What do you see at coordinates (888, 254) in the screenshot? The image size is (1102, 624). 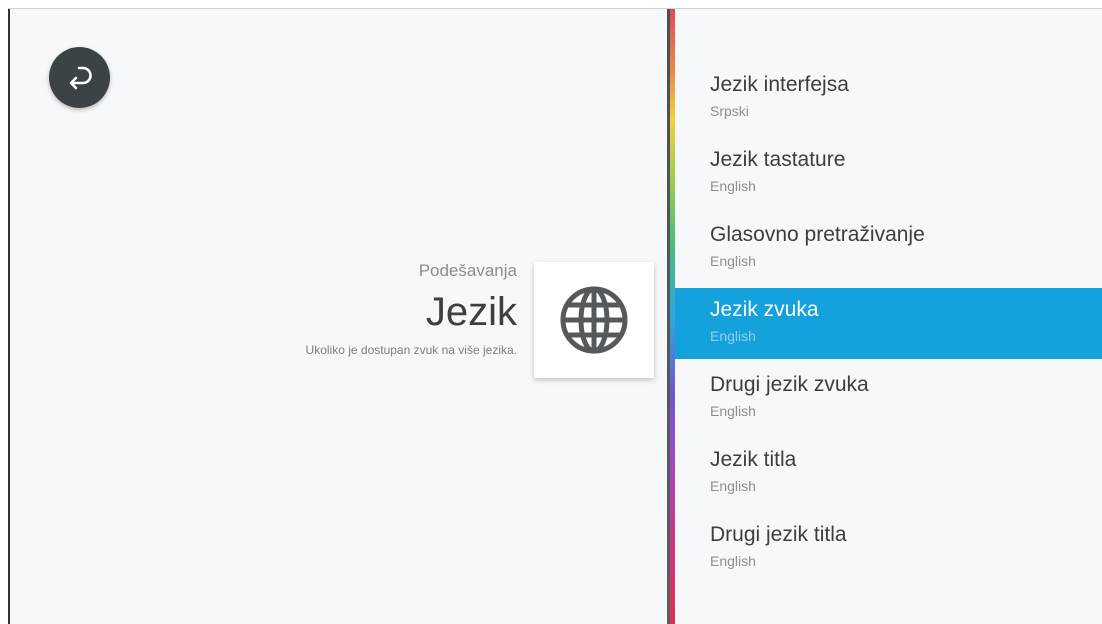 I see `menu-item-voice-search: Glasovno pretraživanje English` at bounding box center [888, 254].